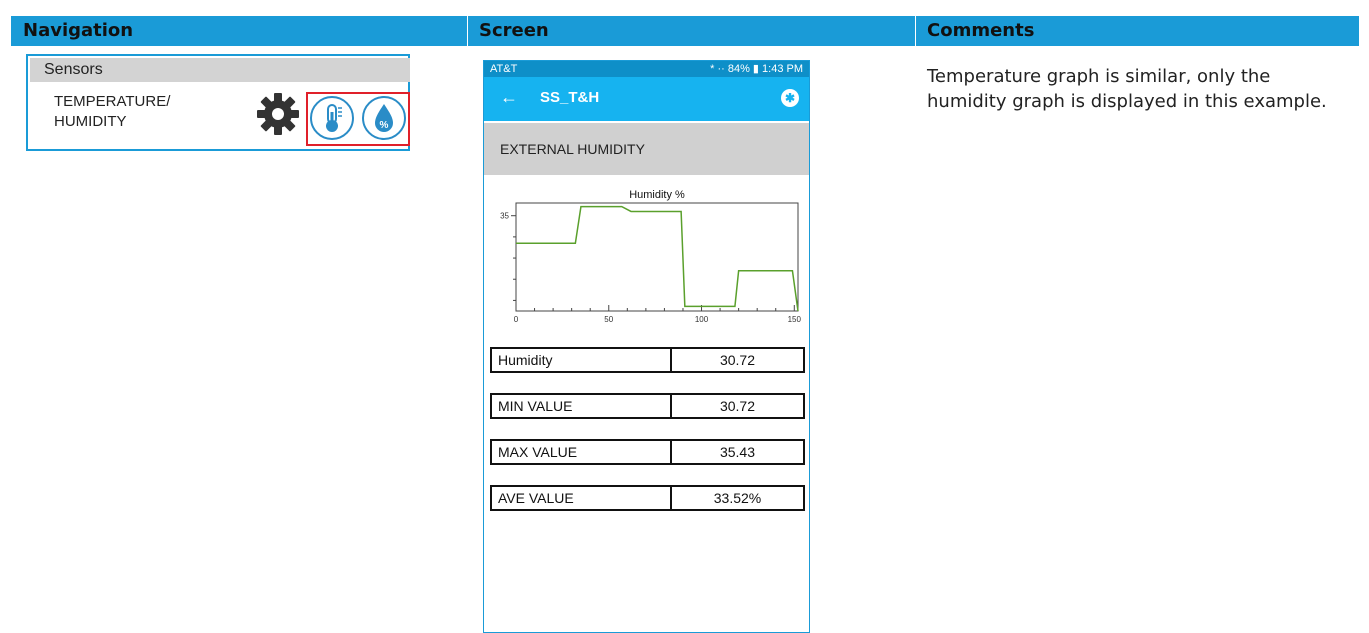 The height and width of the screenshot is (633, 1369). Describe the element at coordinates (737, 452) in the screenshot. I see `reading-value: 35.43` at that location.